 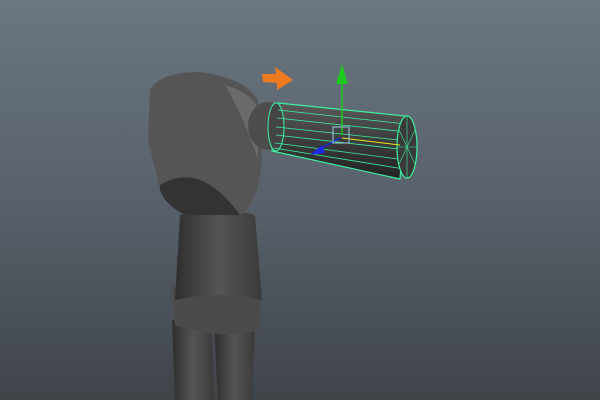 What do you see at coordinates (218, 255) in the screenshot?
I see `abdomen` at bounding box center [218, 255].